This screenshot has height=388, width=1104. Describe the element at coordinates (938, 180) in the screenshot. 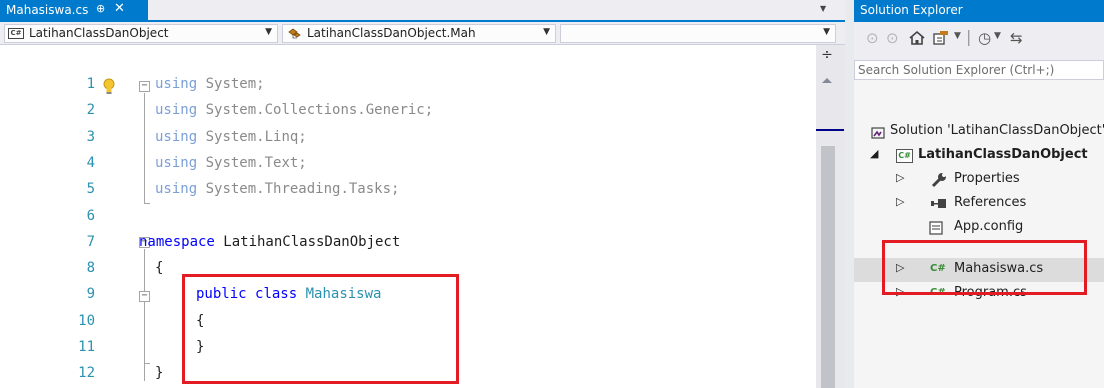

I see `wrench-icon` at that location.